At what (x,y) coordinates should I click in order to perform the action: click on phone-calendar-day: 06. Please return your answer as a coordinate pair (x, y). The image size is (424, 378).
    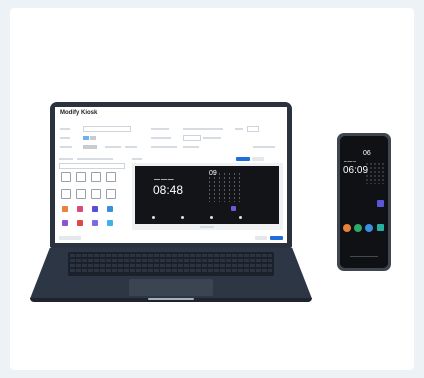
    Looking at the image, I should click on (367, 153).